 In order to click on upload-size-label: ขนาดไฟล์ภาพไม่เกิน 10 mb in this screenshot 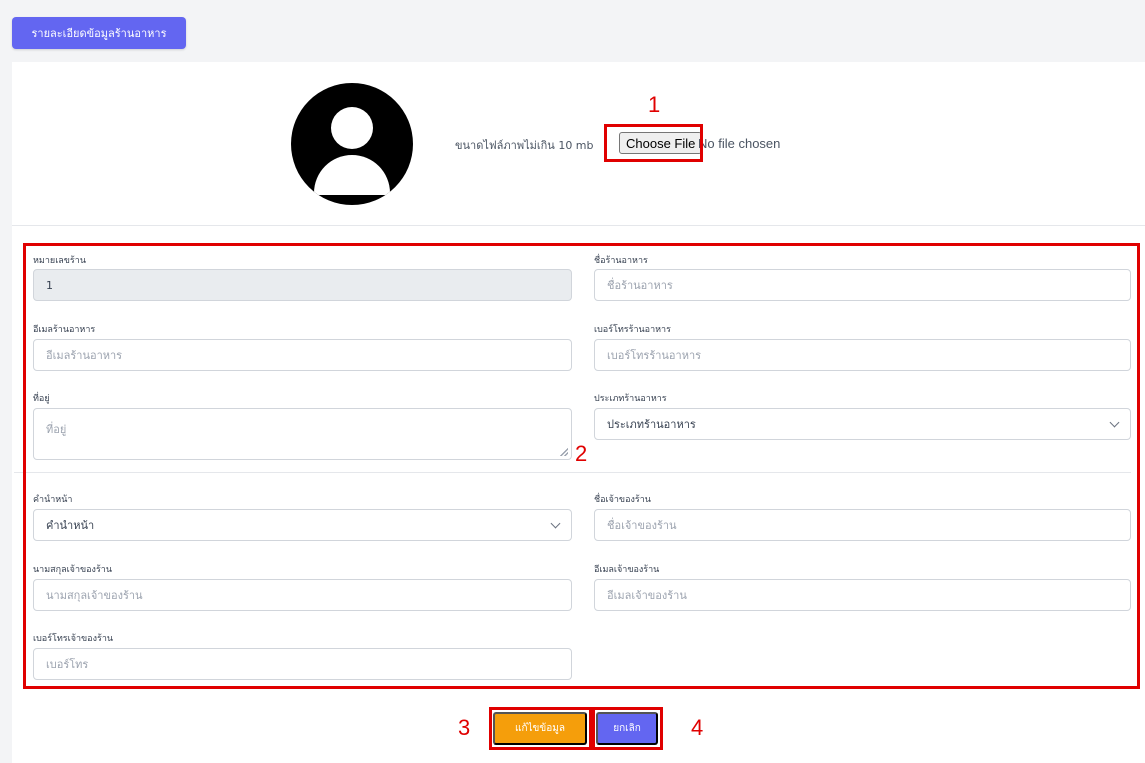, I will do `click(524, 145)`.